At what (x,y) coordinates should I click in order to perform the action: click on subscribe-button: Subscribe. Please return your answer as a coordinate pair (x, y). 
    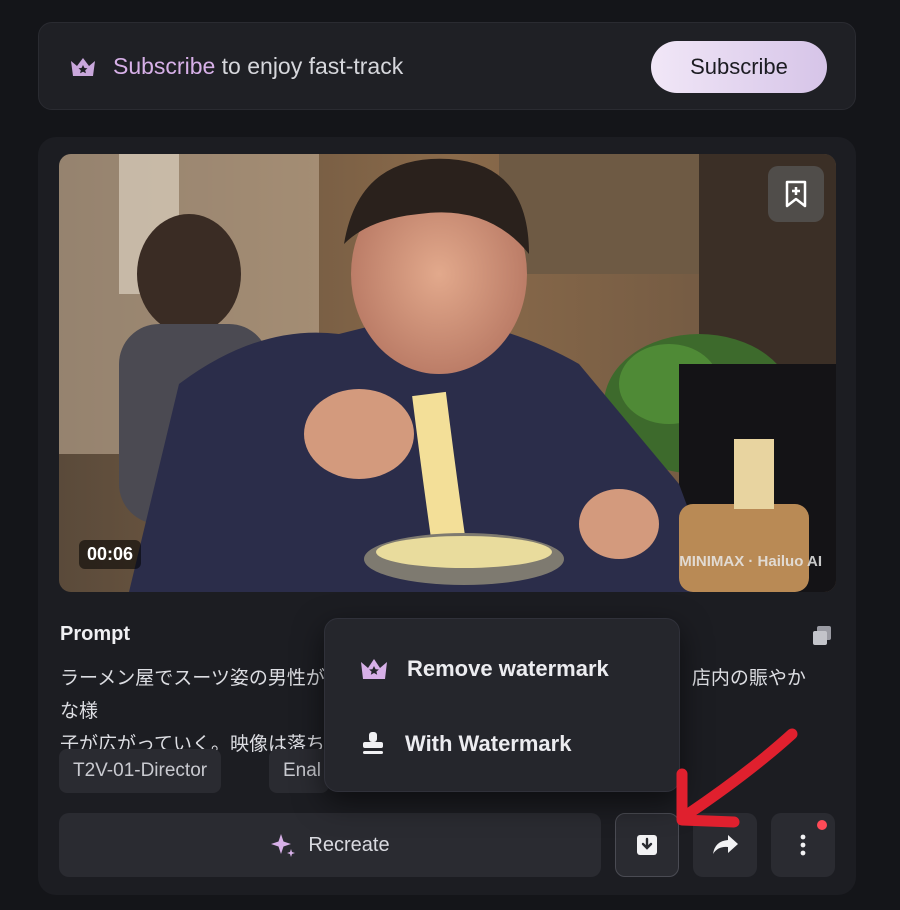
    Looking at the image, I should click on (739, 67).